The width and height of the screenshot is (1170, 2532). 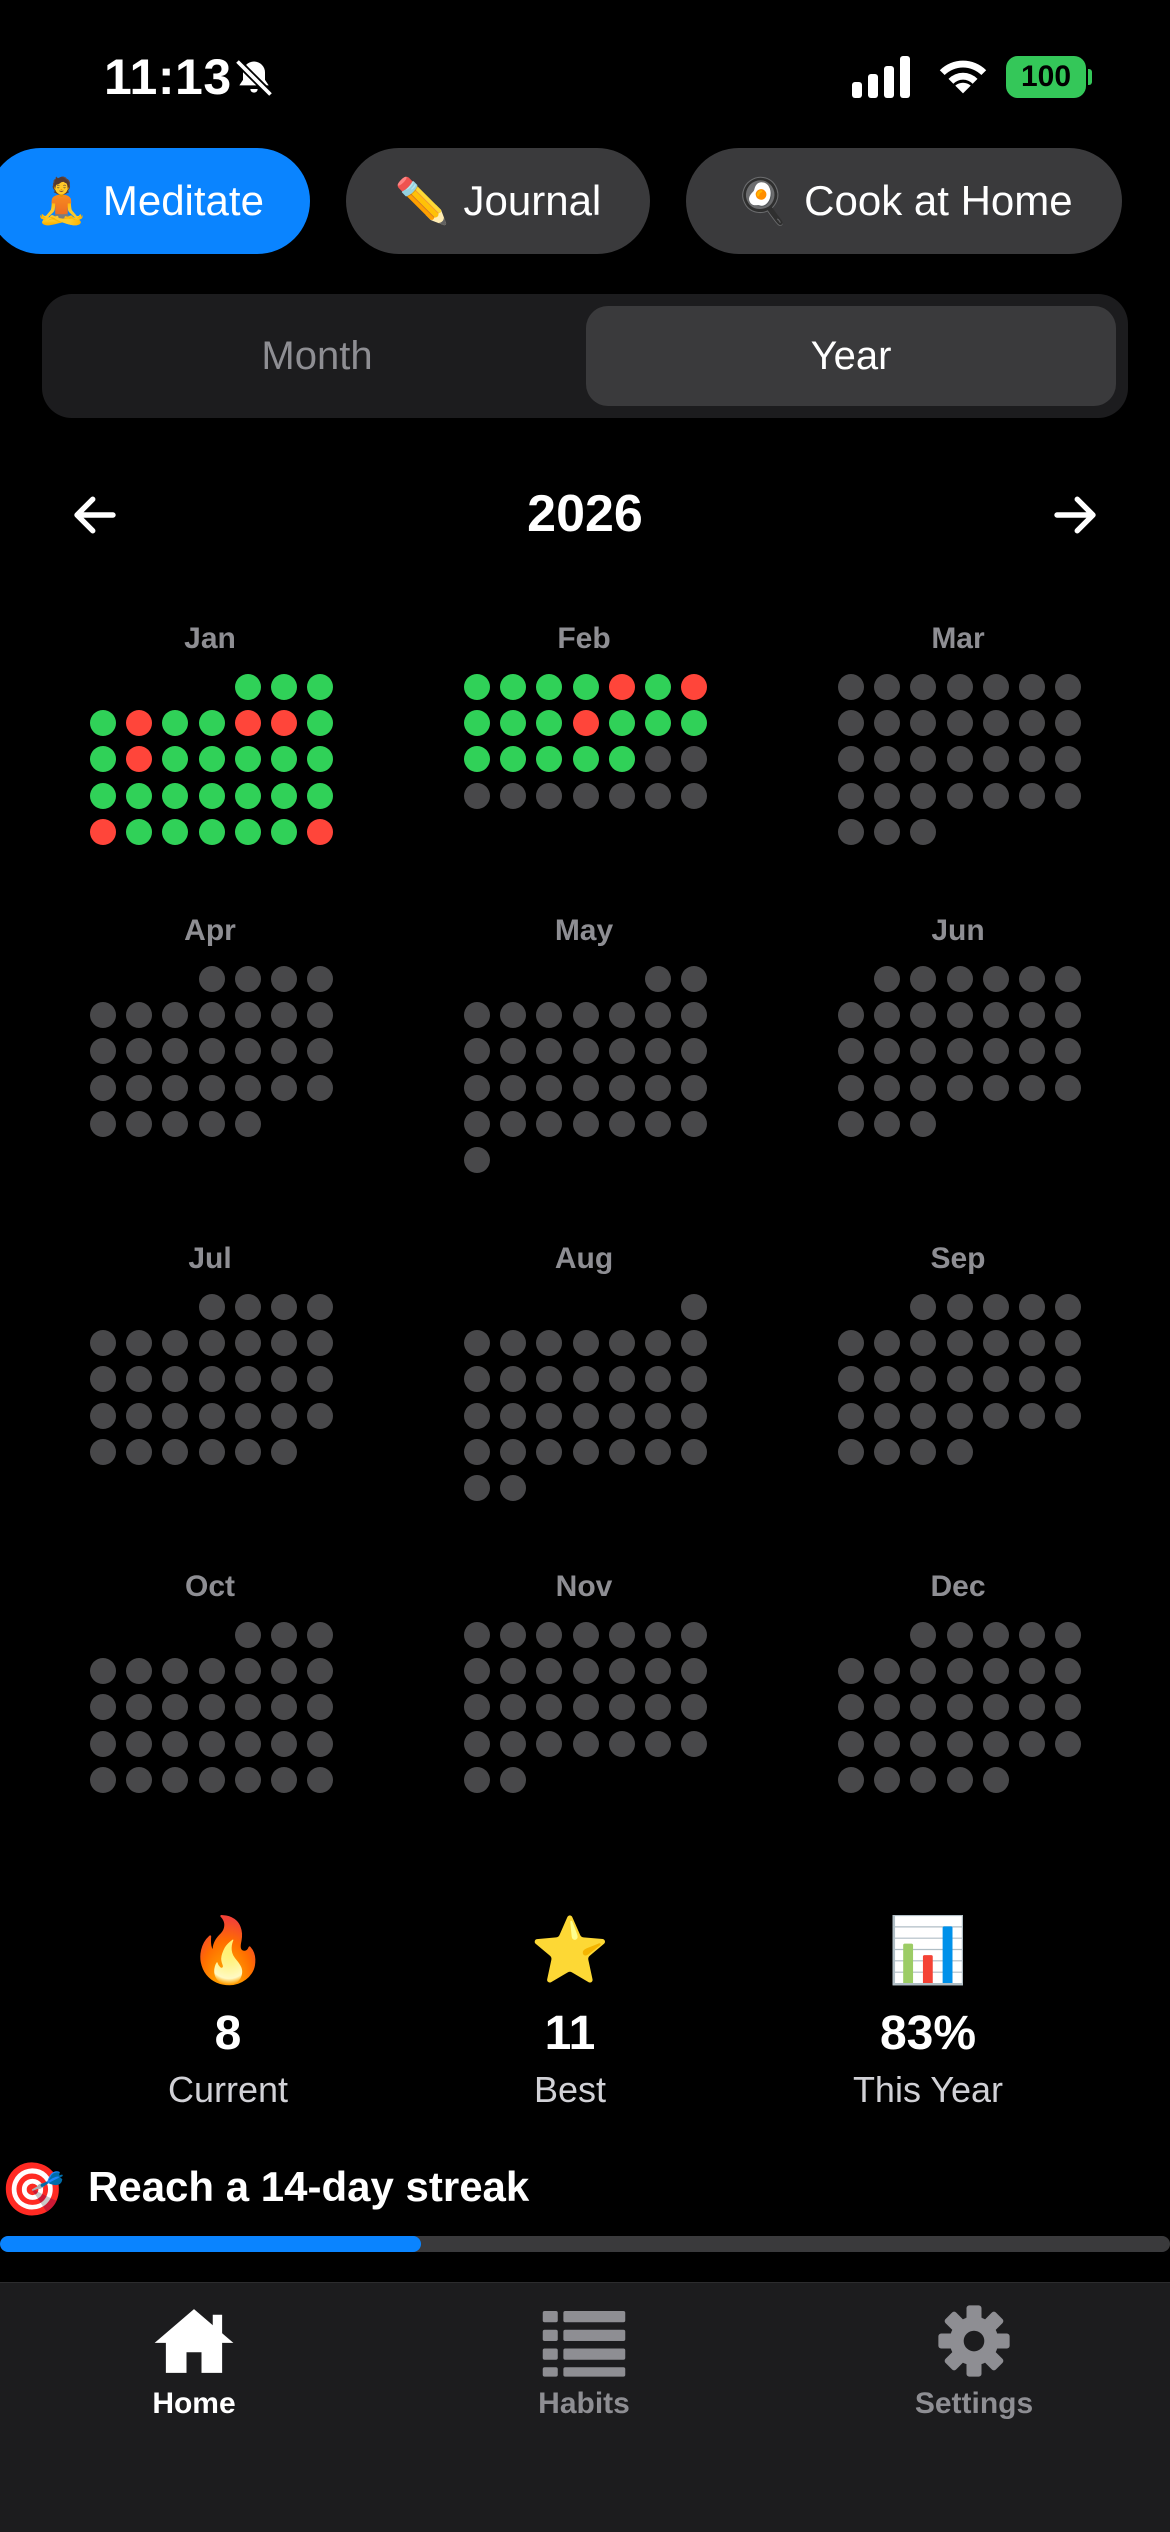 I want to click on habit-chip-journal: ✏️ Journal, so click(x=498, y=201).